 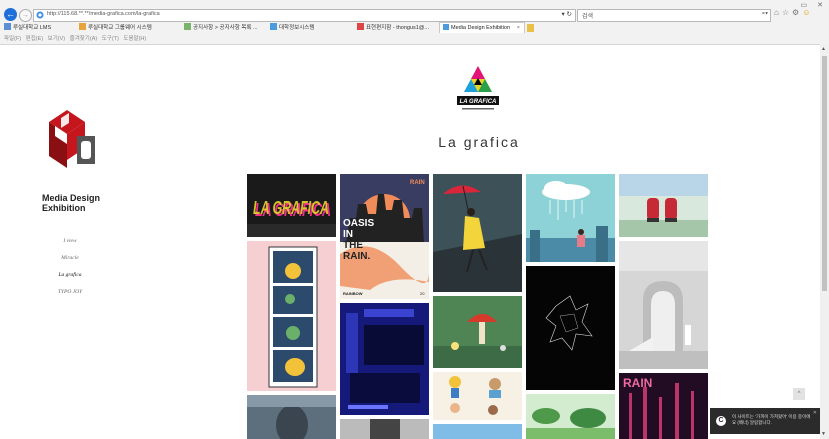 I want to click on artwork-portrait, so click(x=291, y=417).